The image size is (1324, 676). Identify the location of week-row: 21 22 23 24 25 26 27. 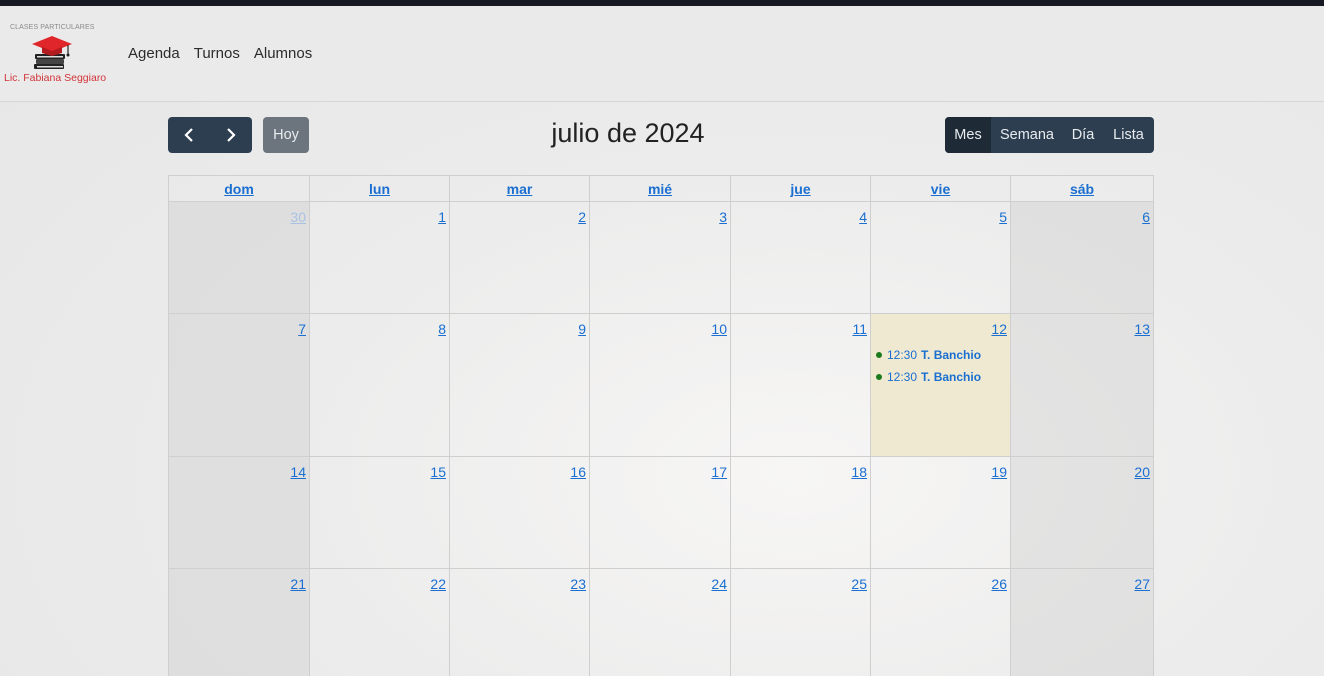
(661, 622).